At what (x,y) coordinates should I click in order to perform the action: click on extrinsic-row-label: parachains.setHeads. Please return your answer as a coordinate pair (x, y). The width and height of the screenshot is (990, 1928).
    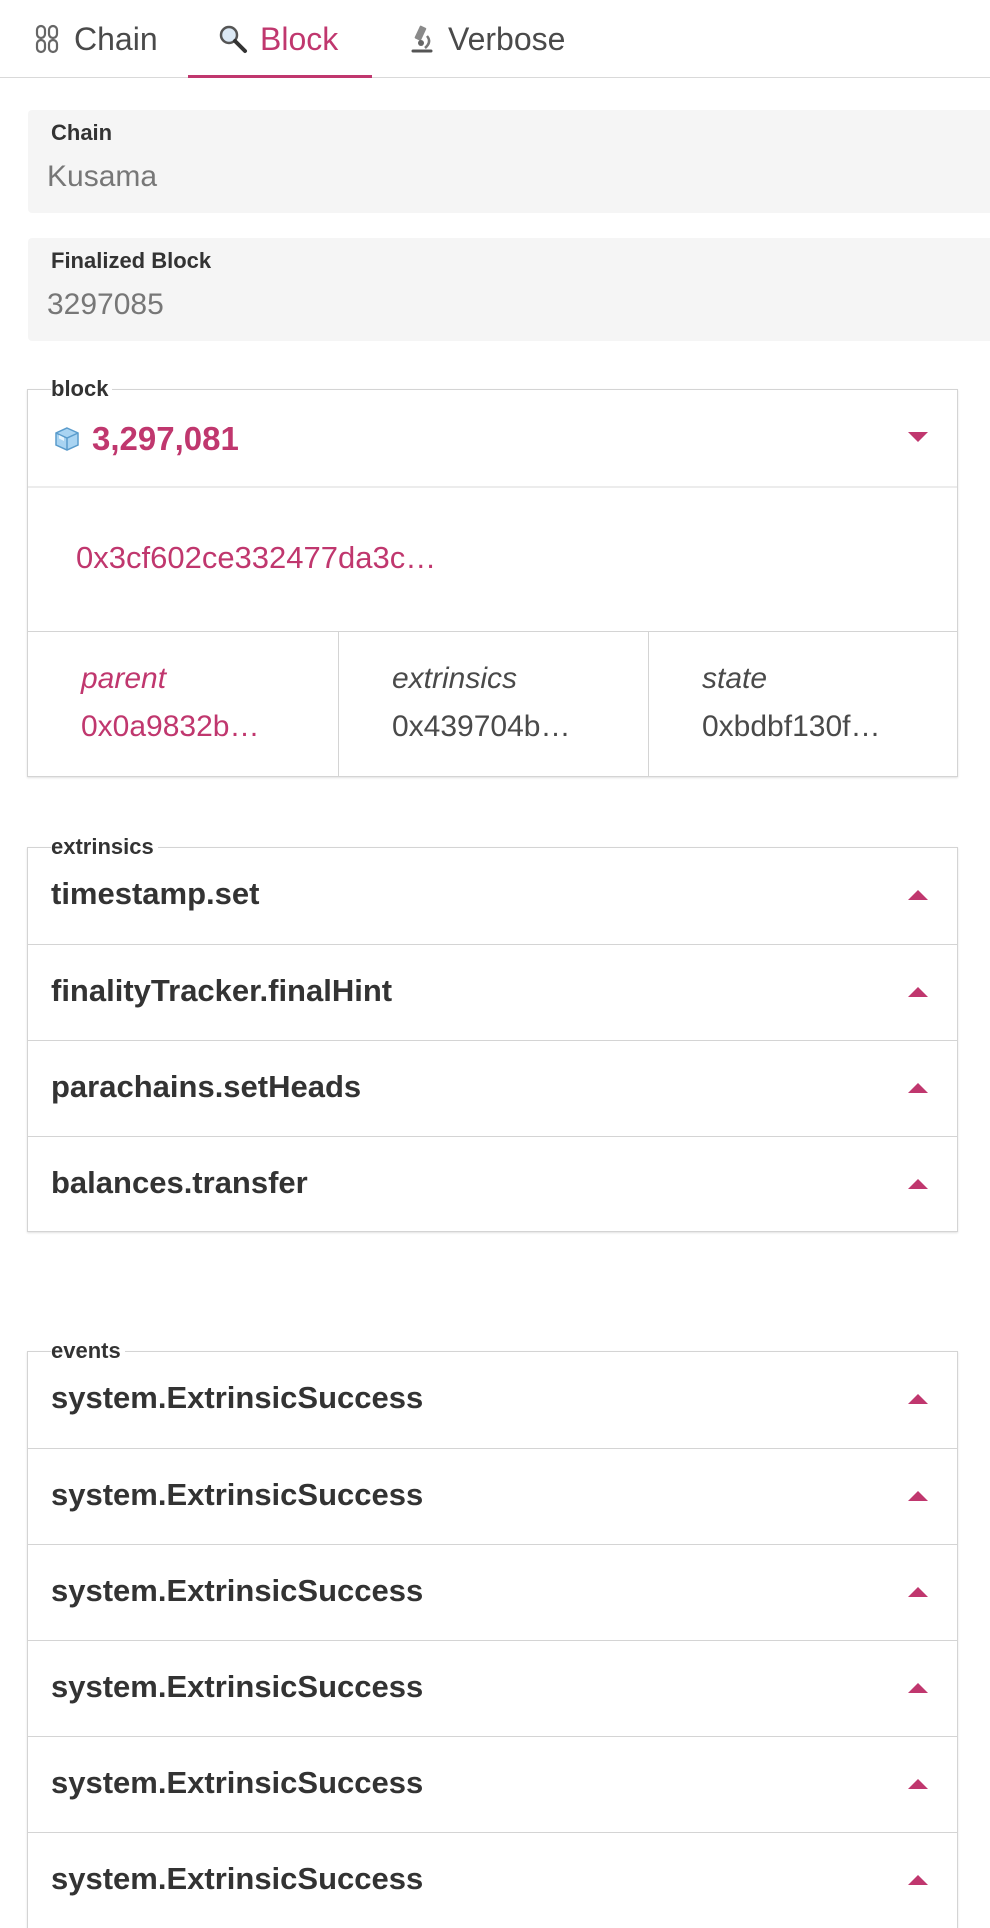
    Looking at the image, I should click on (206, 1086).